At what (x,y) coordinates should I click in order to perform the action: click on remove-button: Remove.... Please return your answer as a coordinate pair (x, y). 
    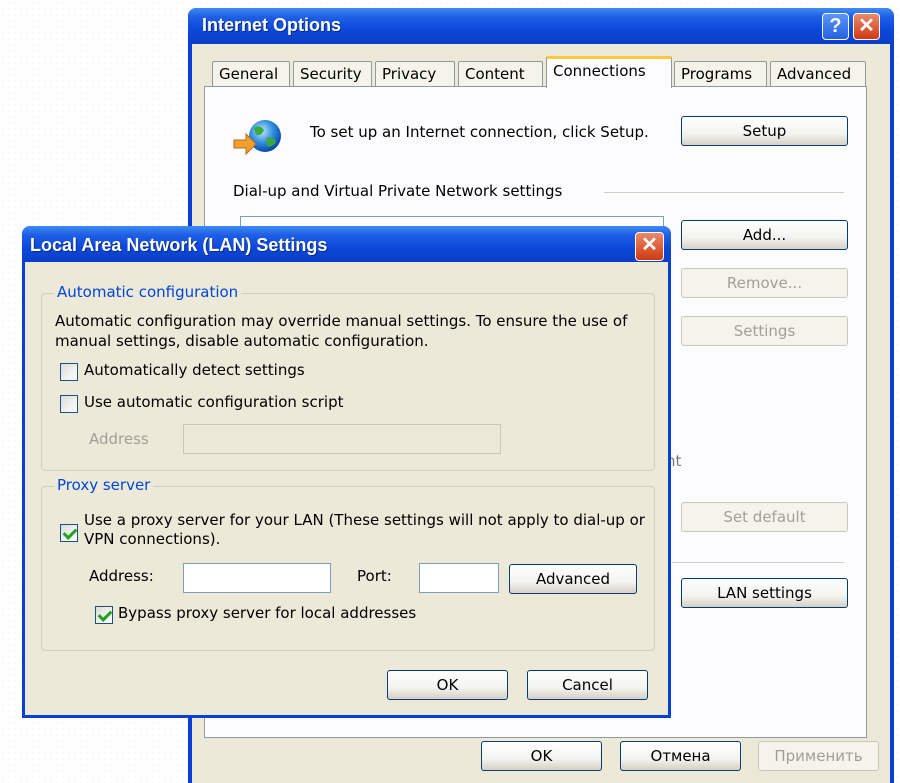
    Looking at the image, I should click on (764, 283).